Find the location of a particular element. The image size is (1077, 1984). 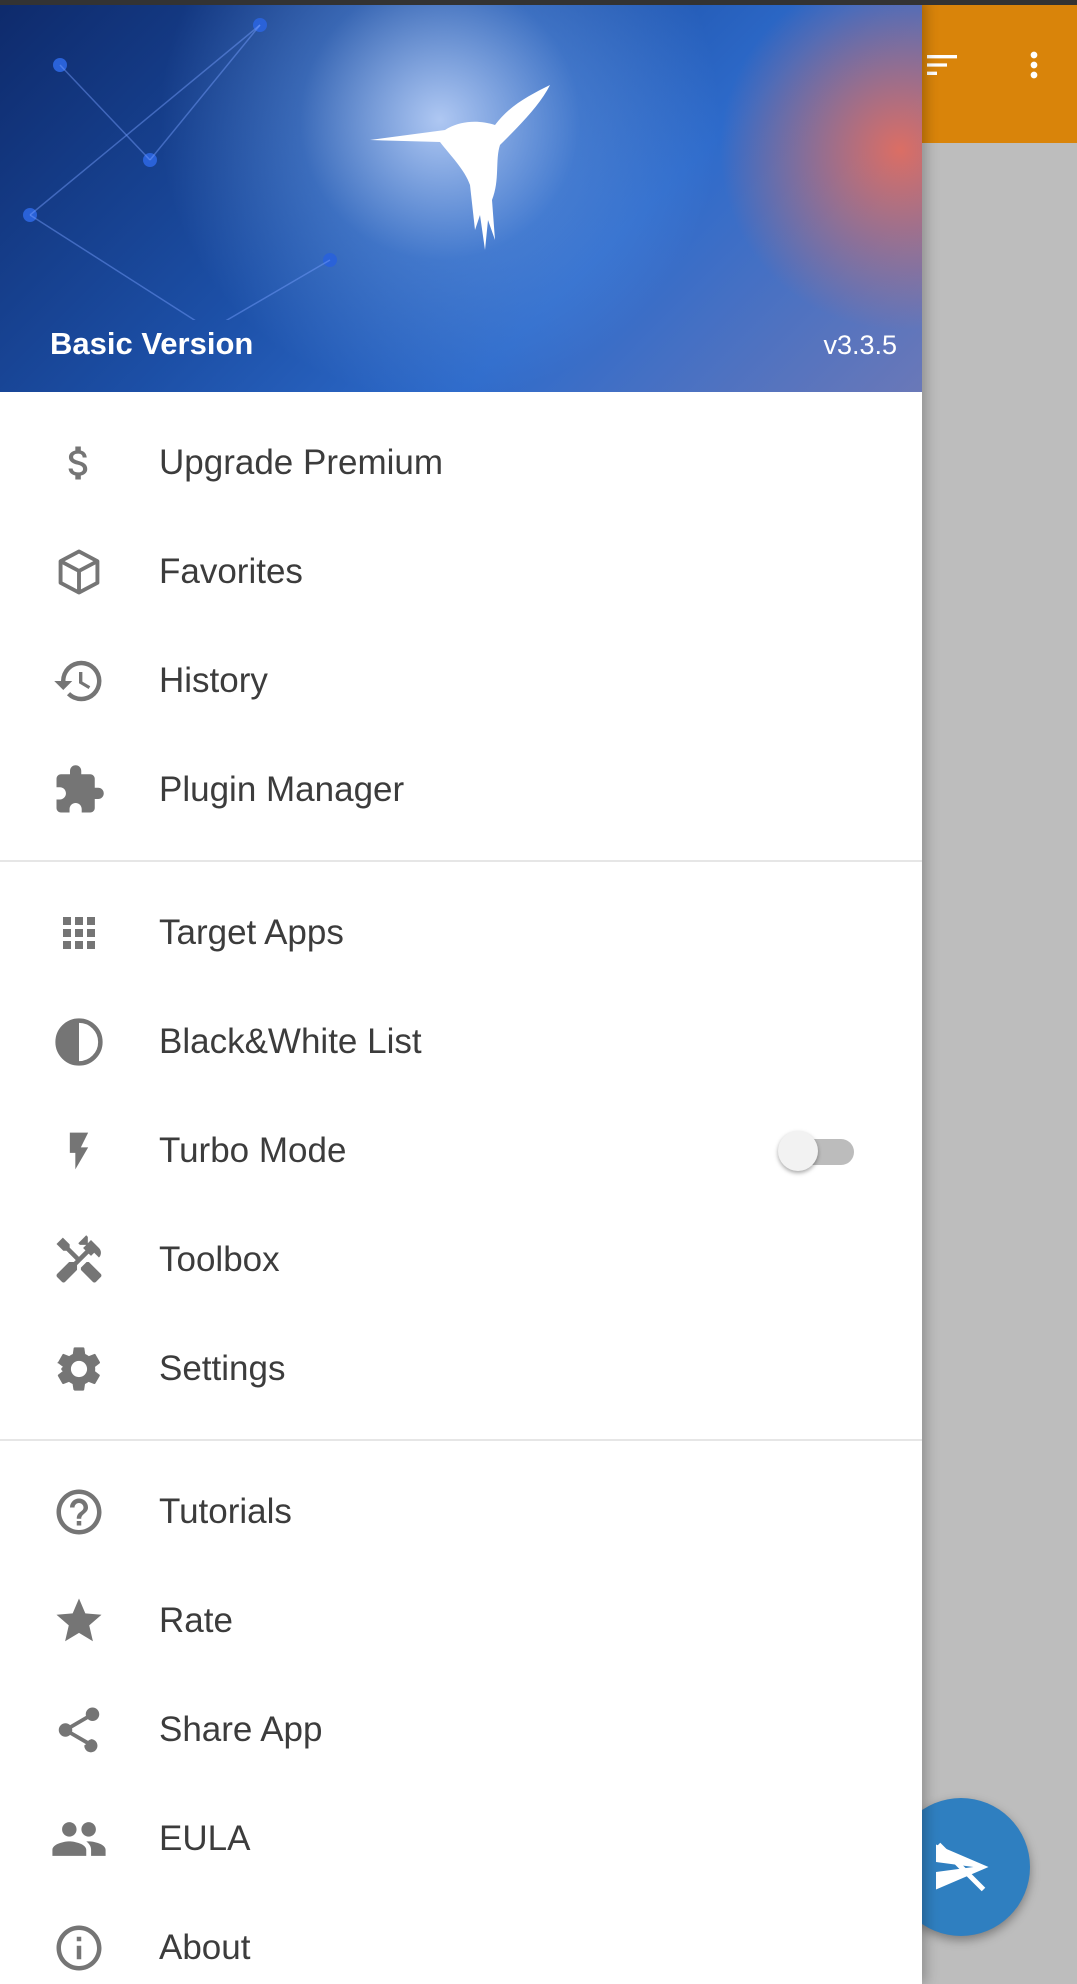

menu-item-plugin-manager: Plugin Manager is located at coordinates (461, 789).